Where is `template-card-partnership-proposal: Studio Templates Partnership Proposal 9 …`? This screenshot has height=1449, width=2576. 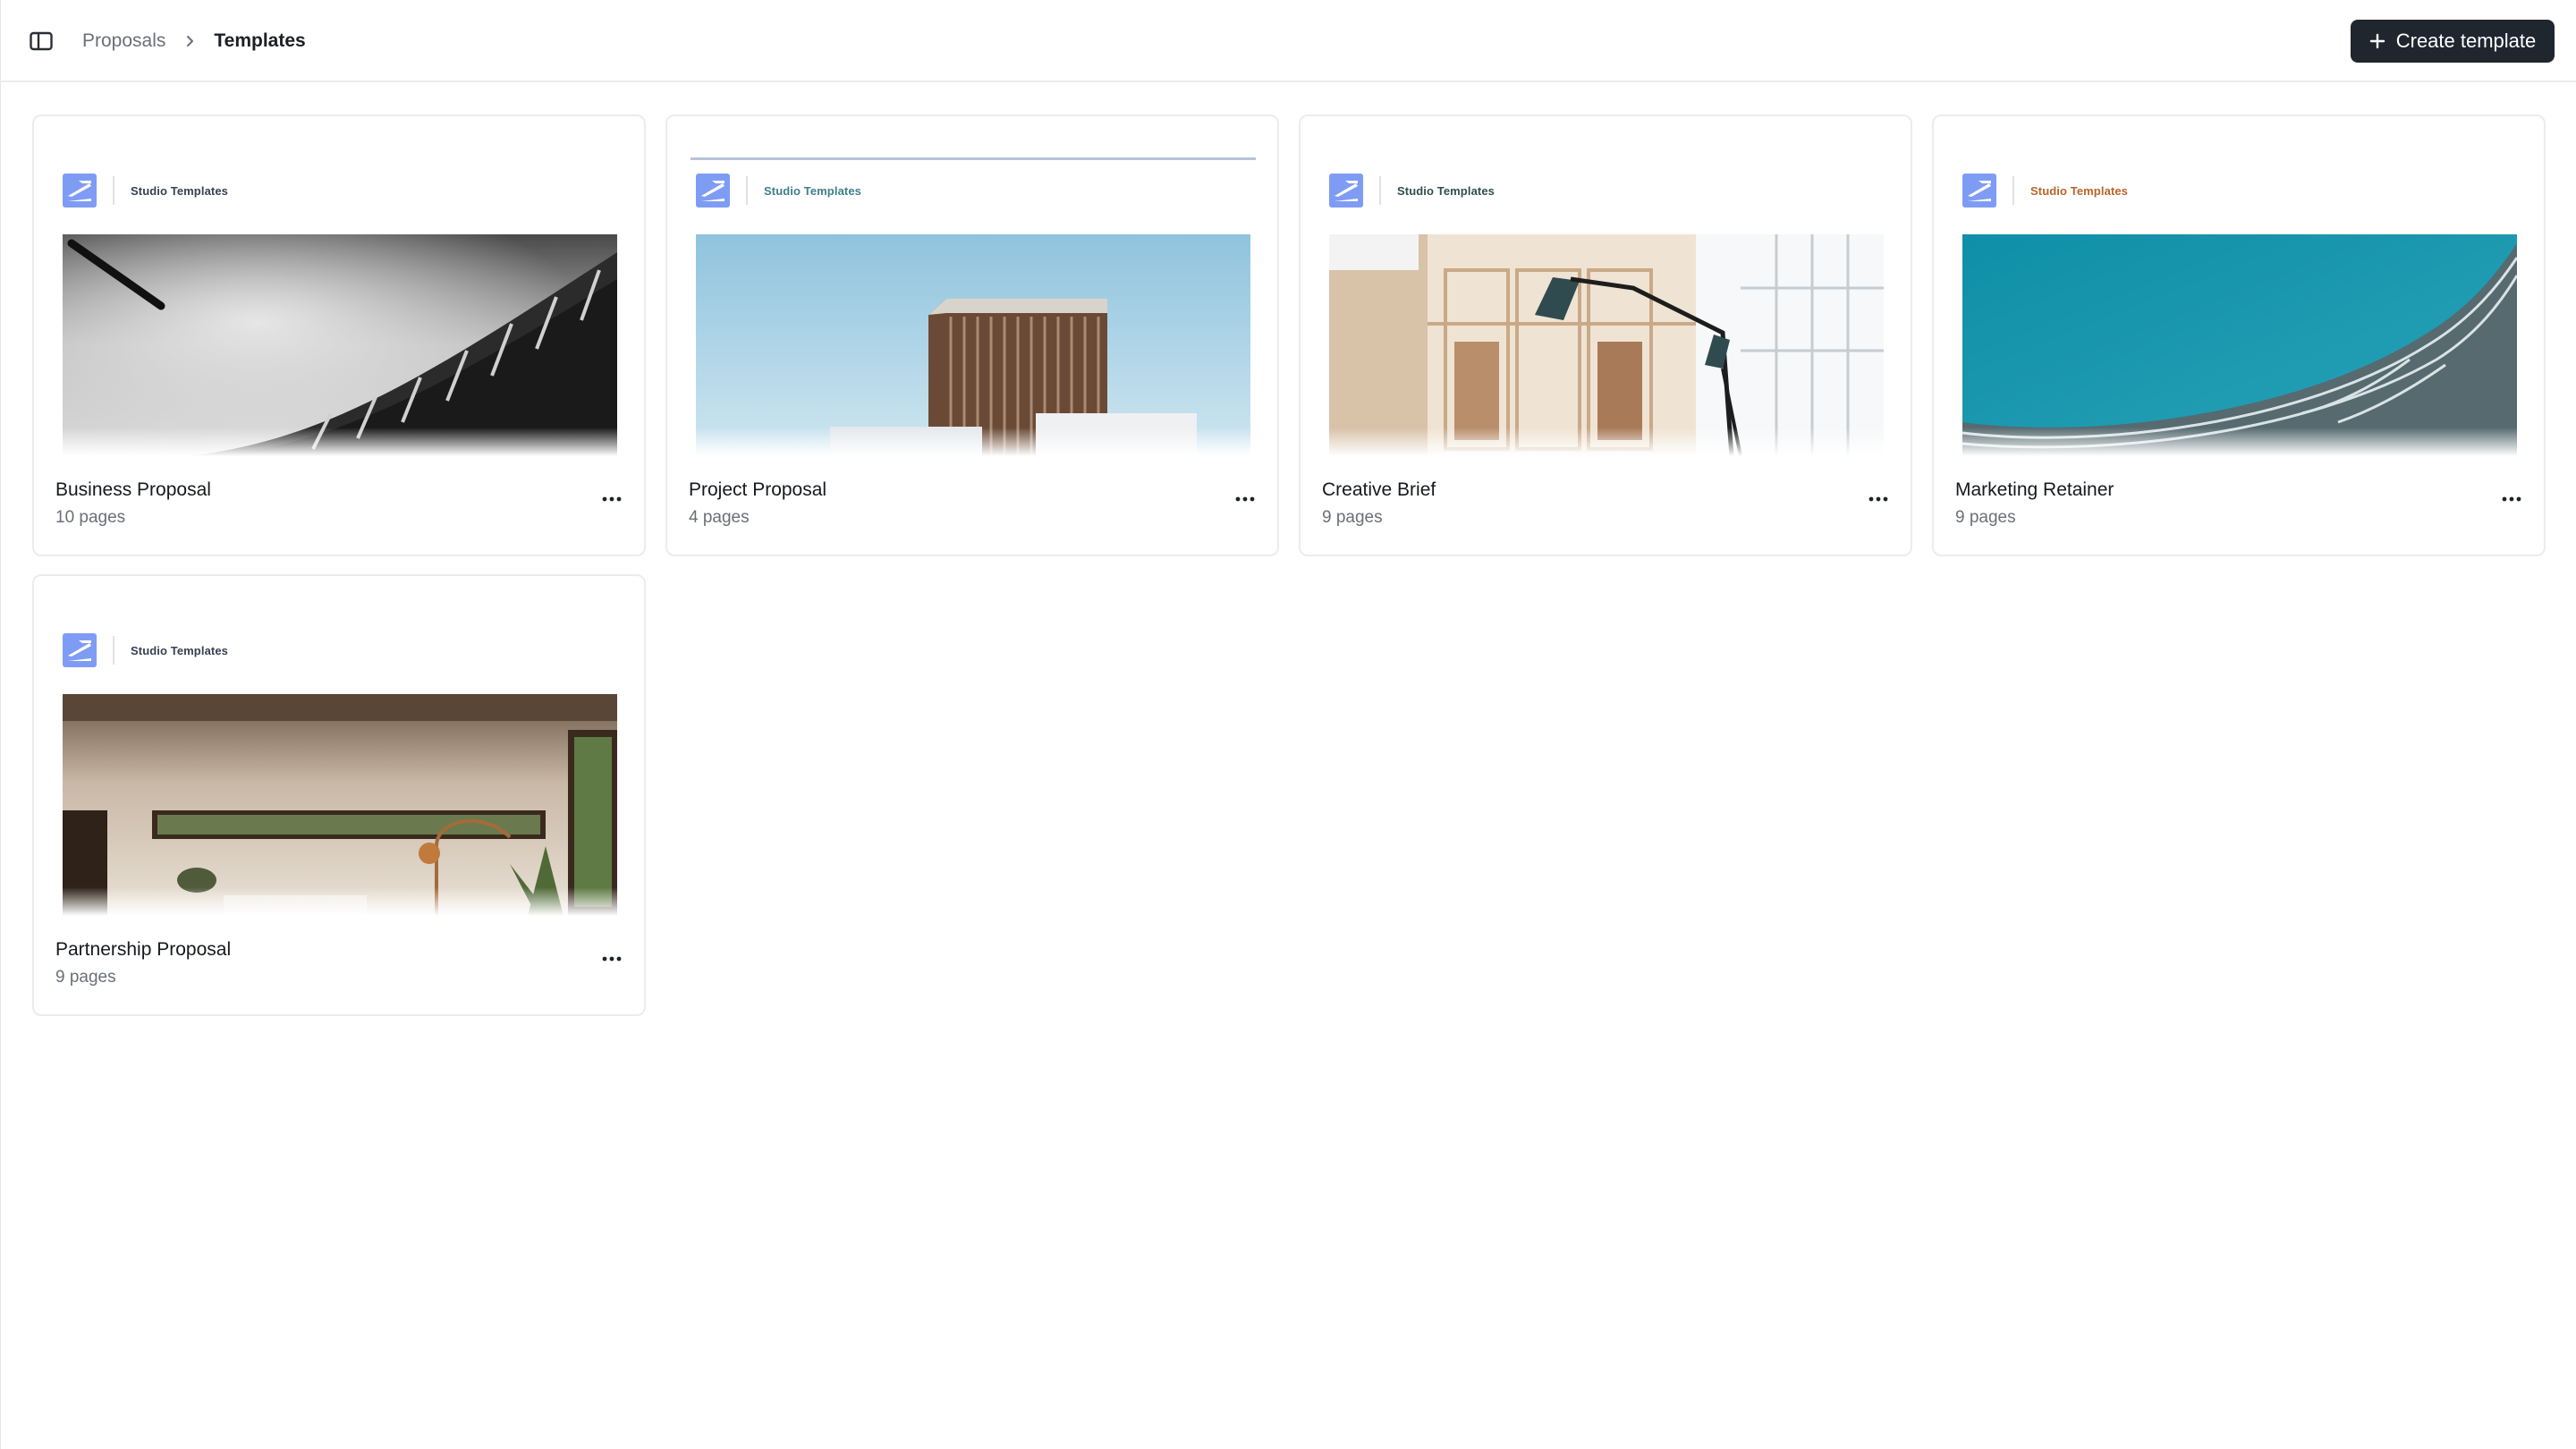
template-card-partnership-proposal: Studio Templates Partnership Proposal 9 … is located at coordinates (339, 795).